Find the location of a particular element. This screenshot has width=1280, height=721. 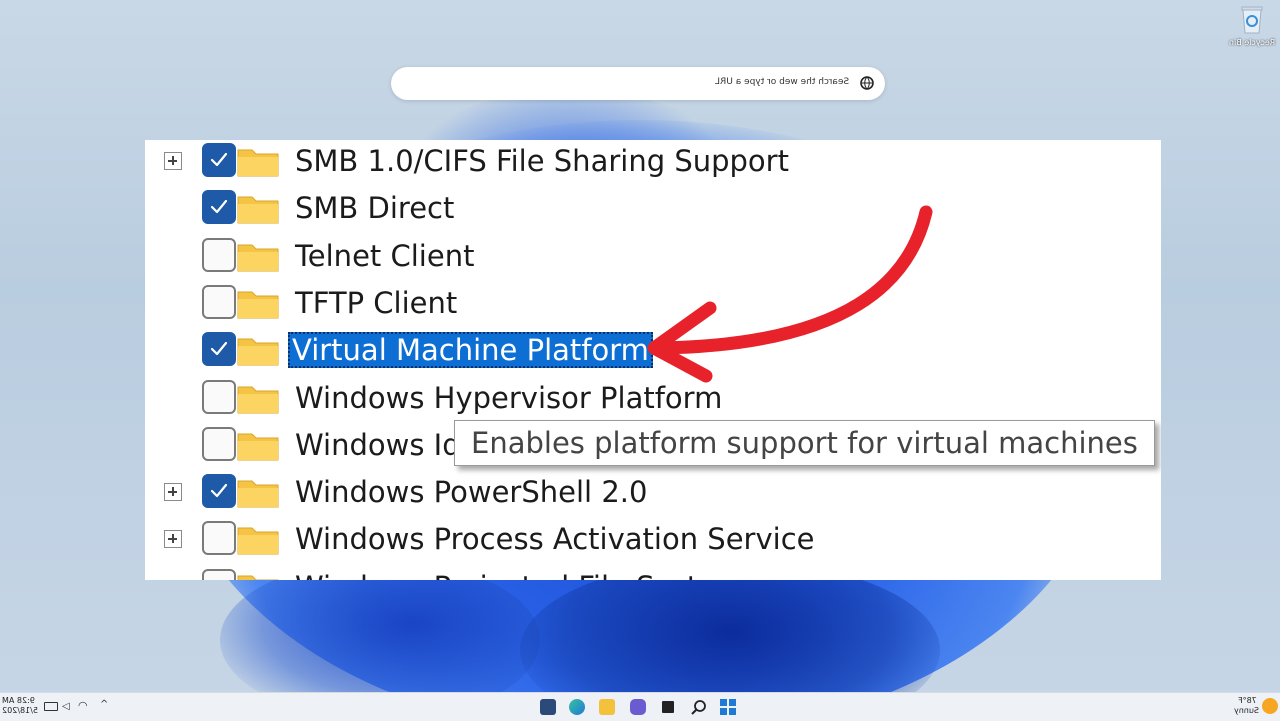

volume-icon: ◁ is located at coordinates (66, 706).